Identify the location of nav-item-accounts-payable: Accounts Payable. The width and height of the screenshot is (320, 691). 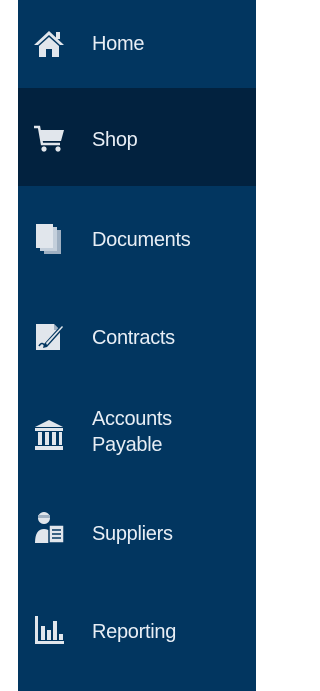
(137, 431).